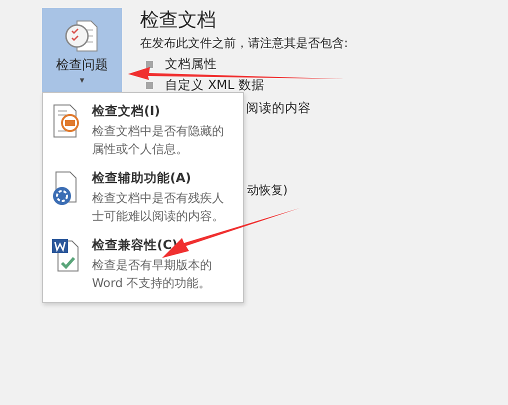 This screenshot has height=405, width=508. I want to click on menu-item-description: 检查文档中是否有残疾人士可能难以阅读的内容。, so click(158, 207).